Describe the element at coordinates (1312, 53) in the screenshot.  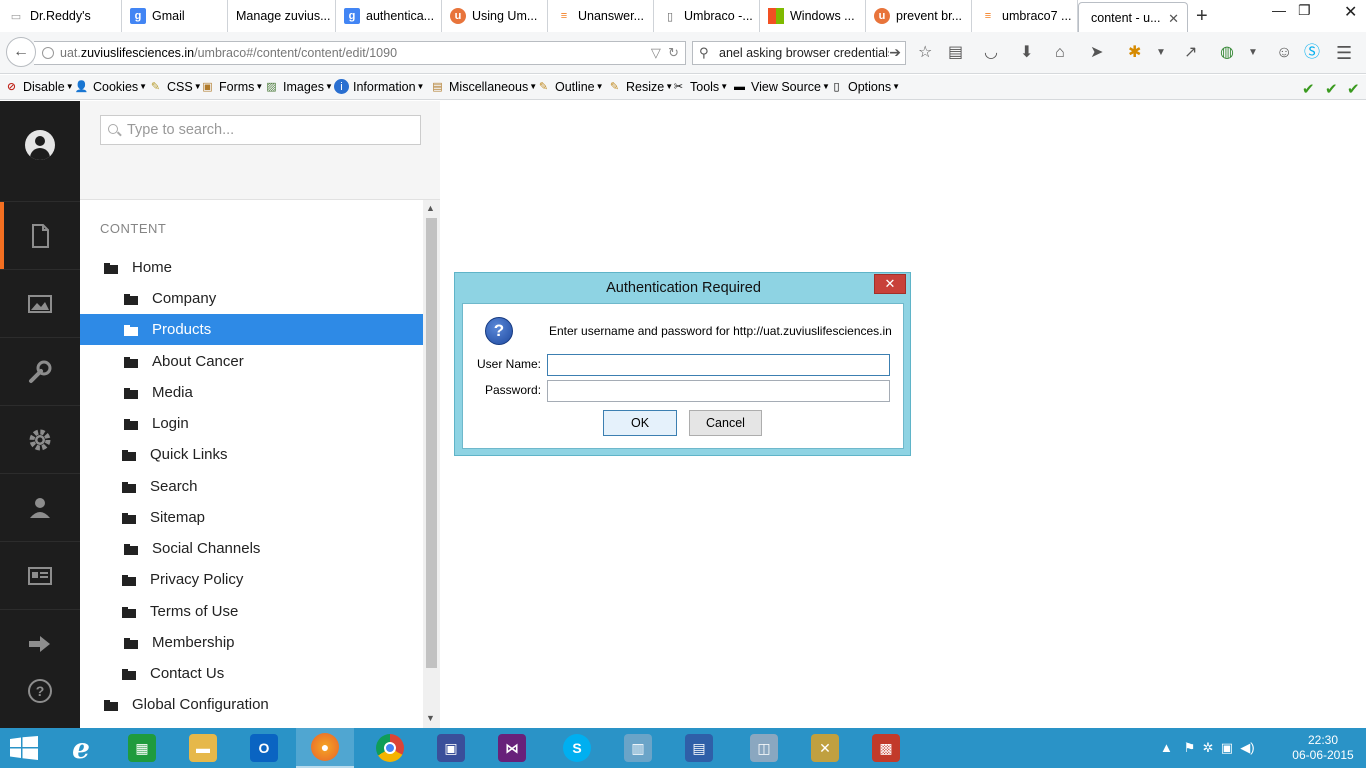
I see `skype-icon: Ⓢ` at that location.